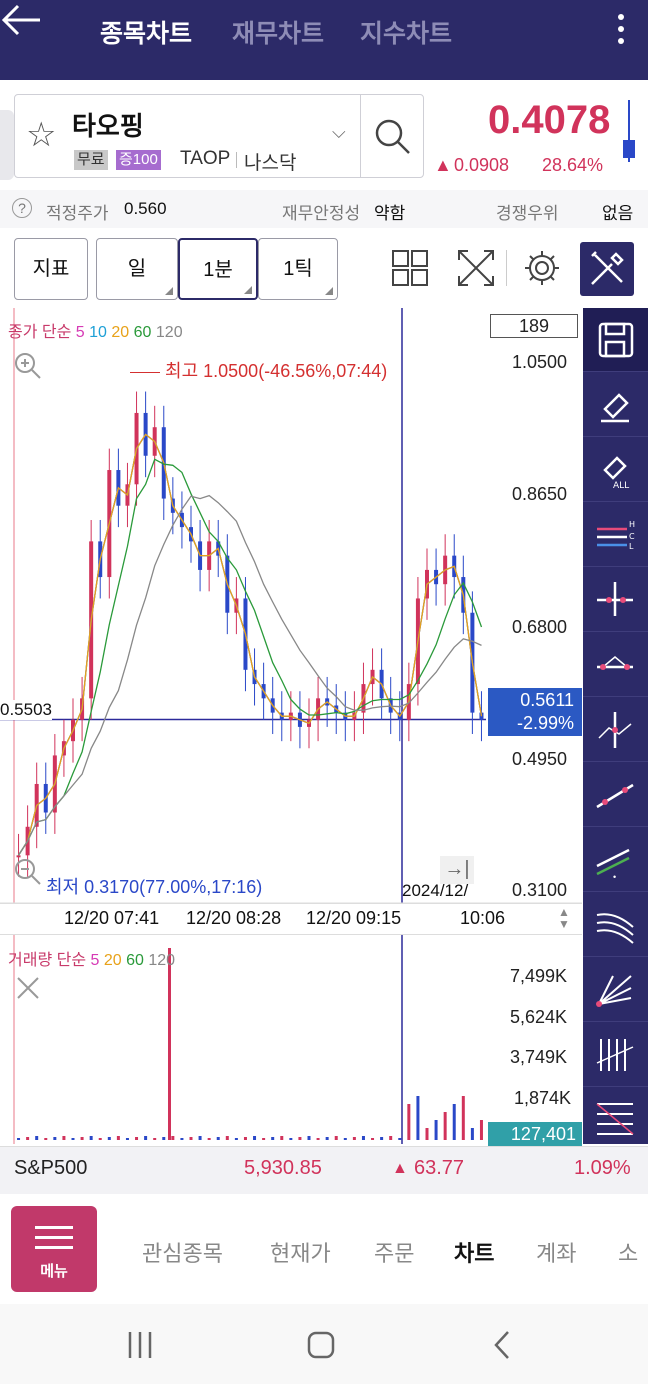 Image resolution: width=648 pixels, height=1384 pixels. I want to click on fibonacci-icon, so click(615, 1116).